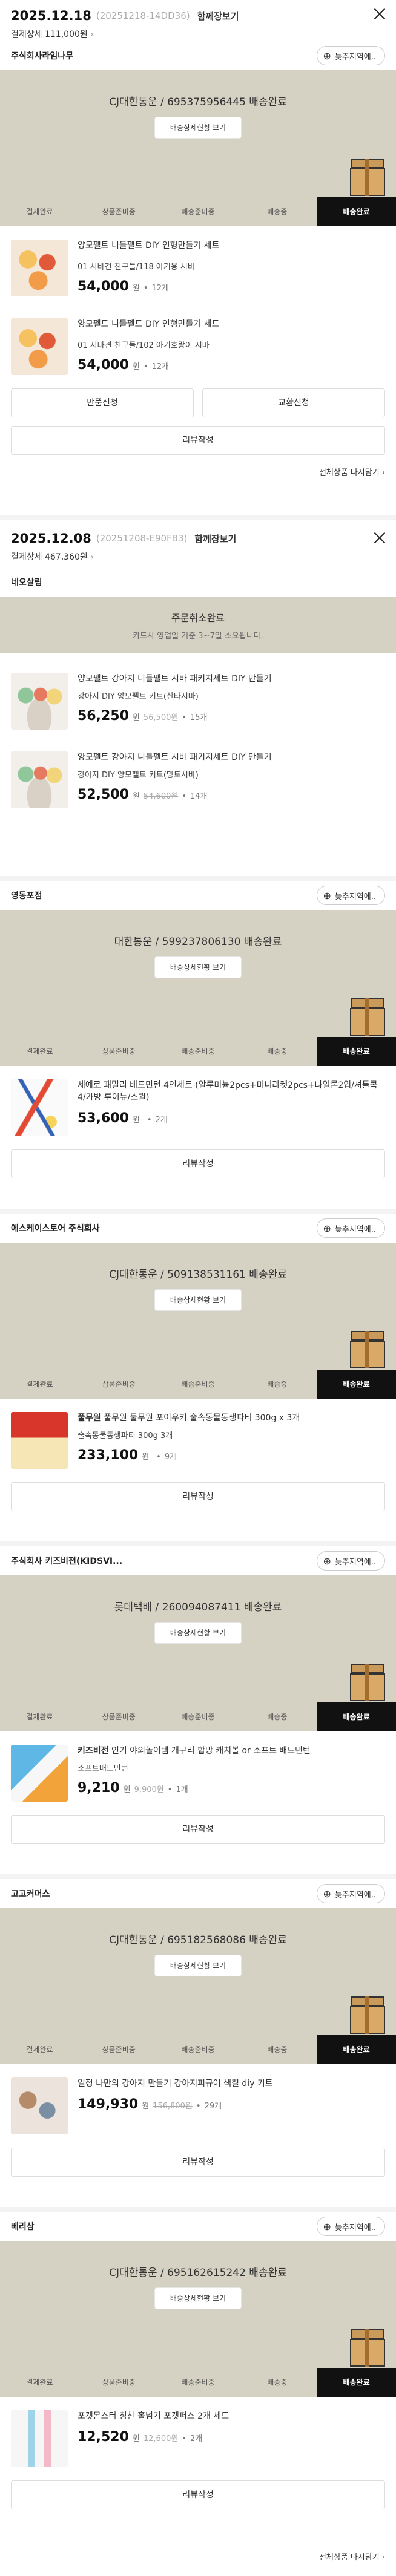 The height and width of the screenshot is (2576, 396). What do you see at coordinates (294, 402) in the screenshot?
I see `exchange-button: 교환신청` at bounding box center [294, 402].